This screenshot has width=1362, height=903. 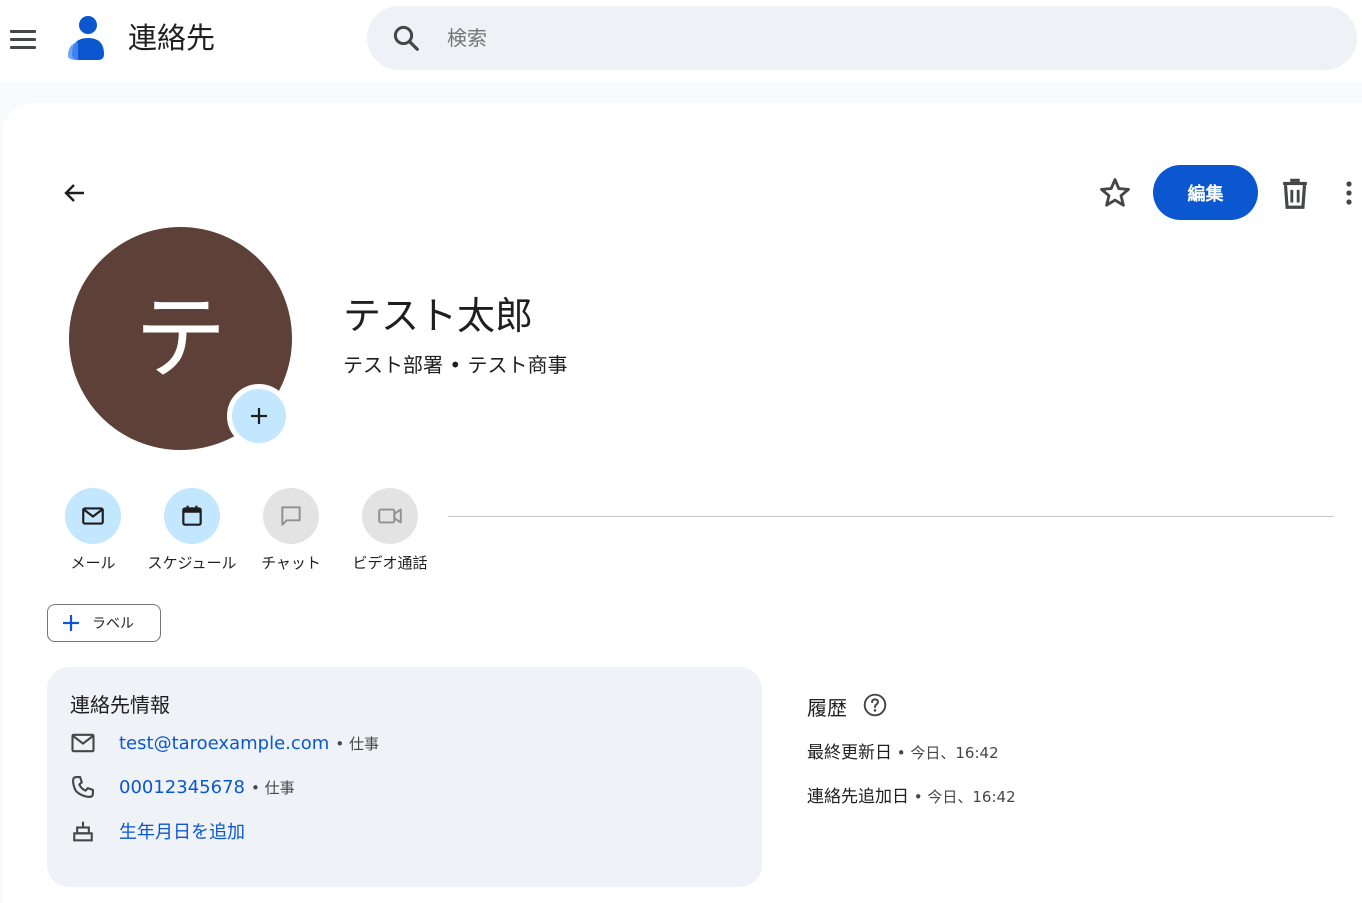 I want to click on phone-link: 00012345678, so click(x=182, y=787).